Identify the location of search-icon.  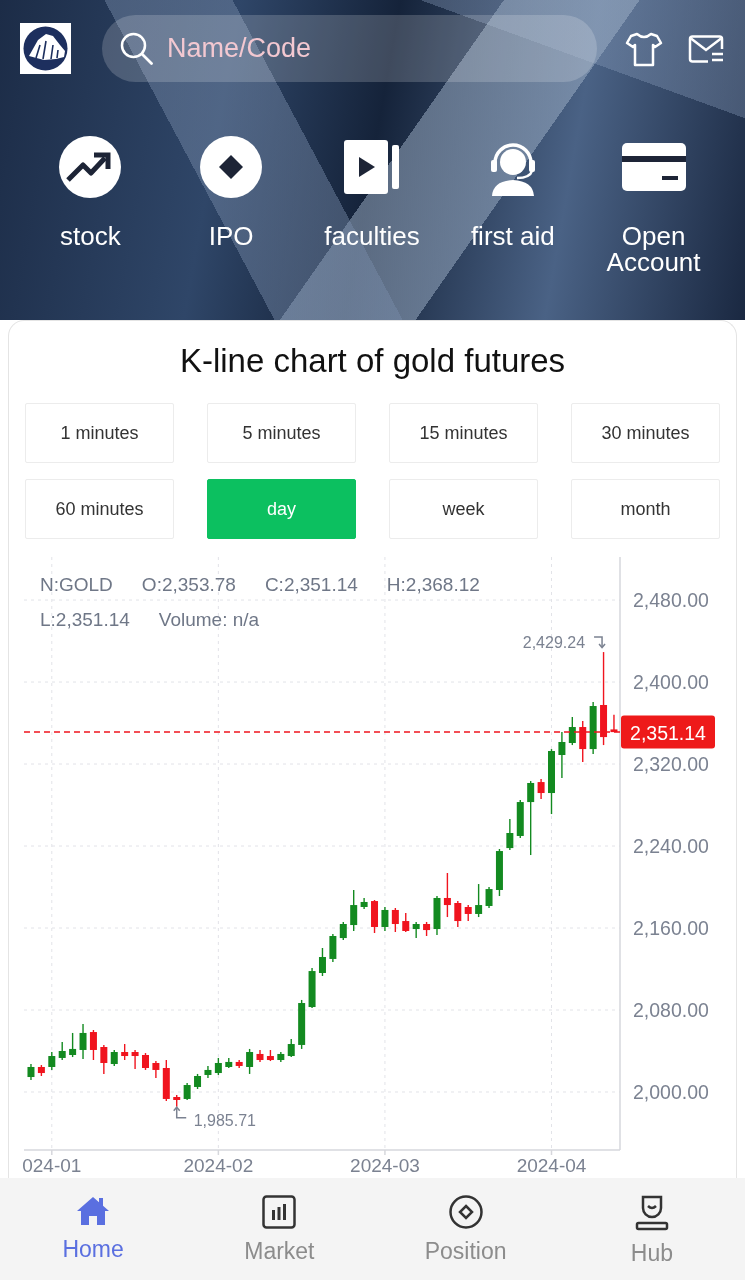
(136, 48).